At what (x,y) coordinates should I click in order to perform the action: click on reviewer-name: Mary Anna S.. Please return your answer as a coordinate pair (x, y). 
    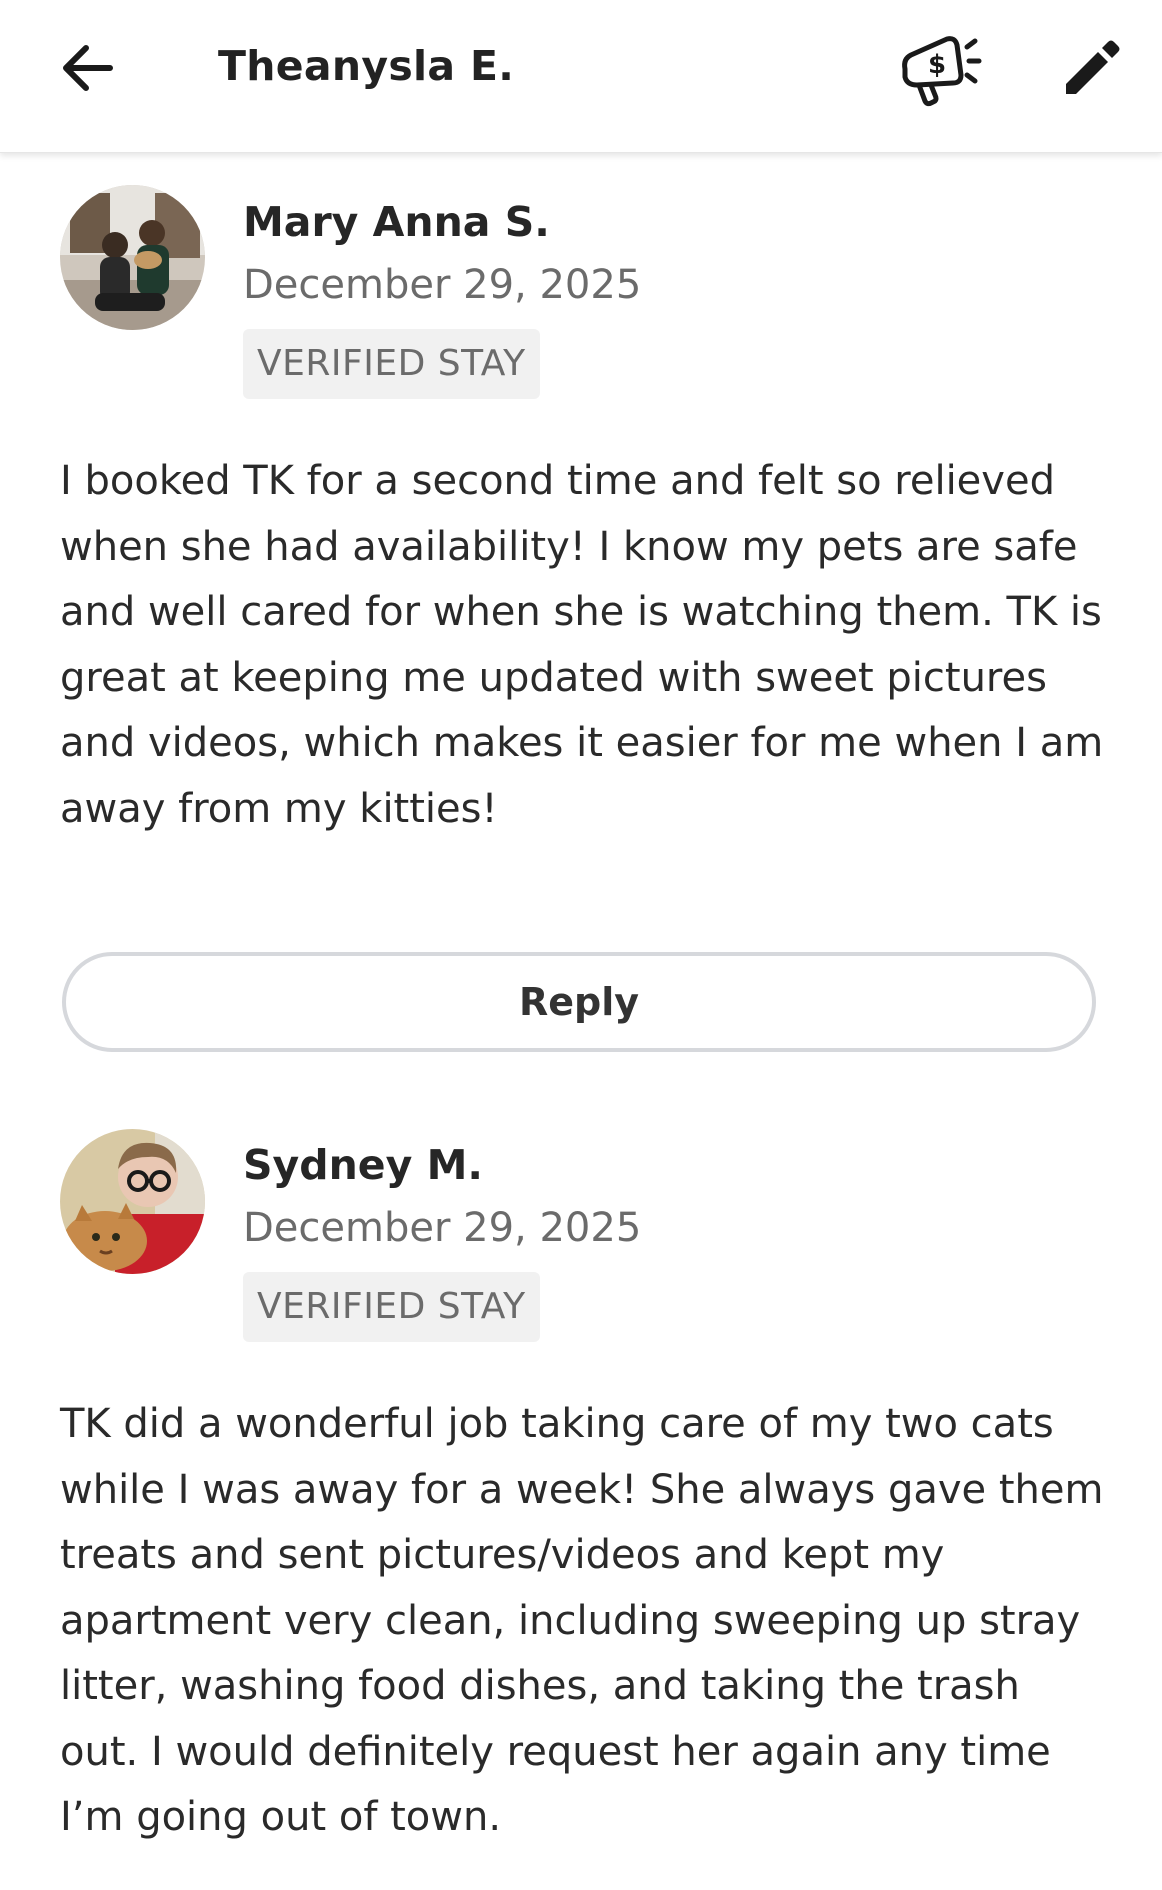
    Looking at the image, I should click on (396, 222).